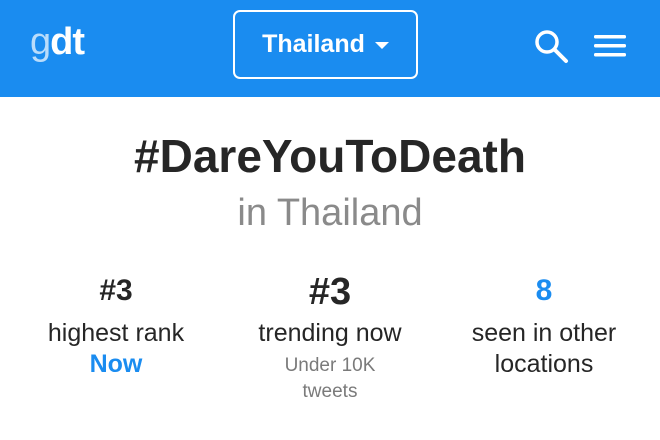 This screenshot has width=660, height=440. Describe the element at coordinates (116, 333) in the screenshot. I see `stat-caption: highest rank` at that location.